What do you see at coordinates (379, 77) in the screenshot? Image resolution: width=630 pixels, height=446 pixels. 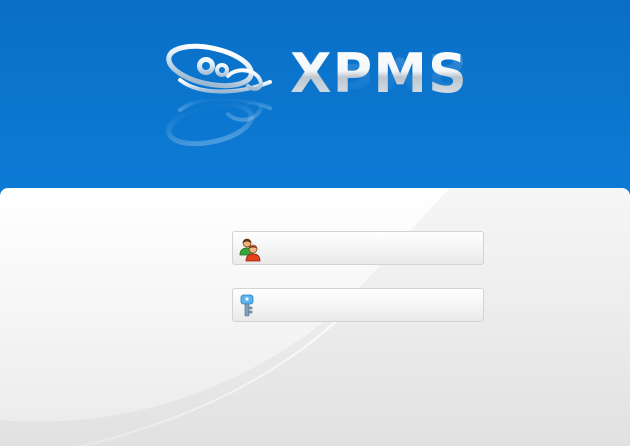 I see `app-logo-reflection: XPMS` at bounding box center [379, 77].